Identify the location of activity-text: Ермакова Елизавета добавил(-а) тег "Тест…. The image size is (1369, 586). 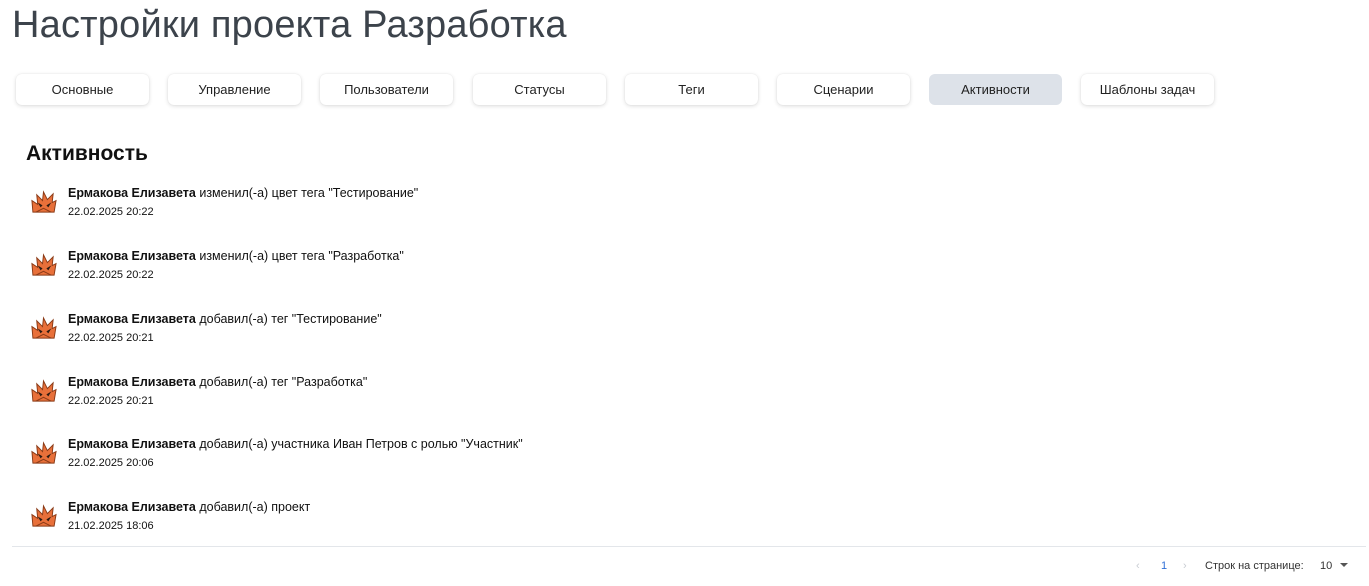
(225, 319).